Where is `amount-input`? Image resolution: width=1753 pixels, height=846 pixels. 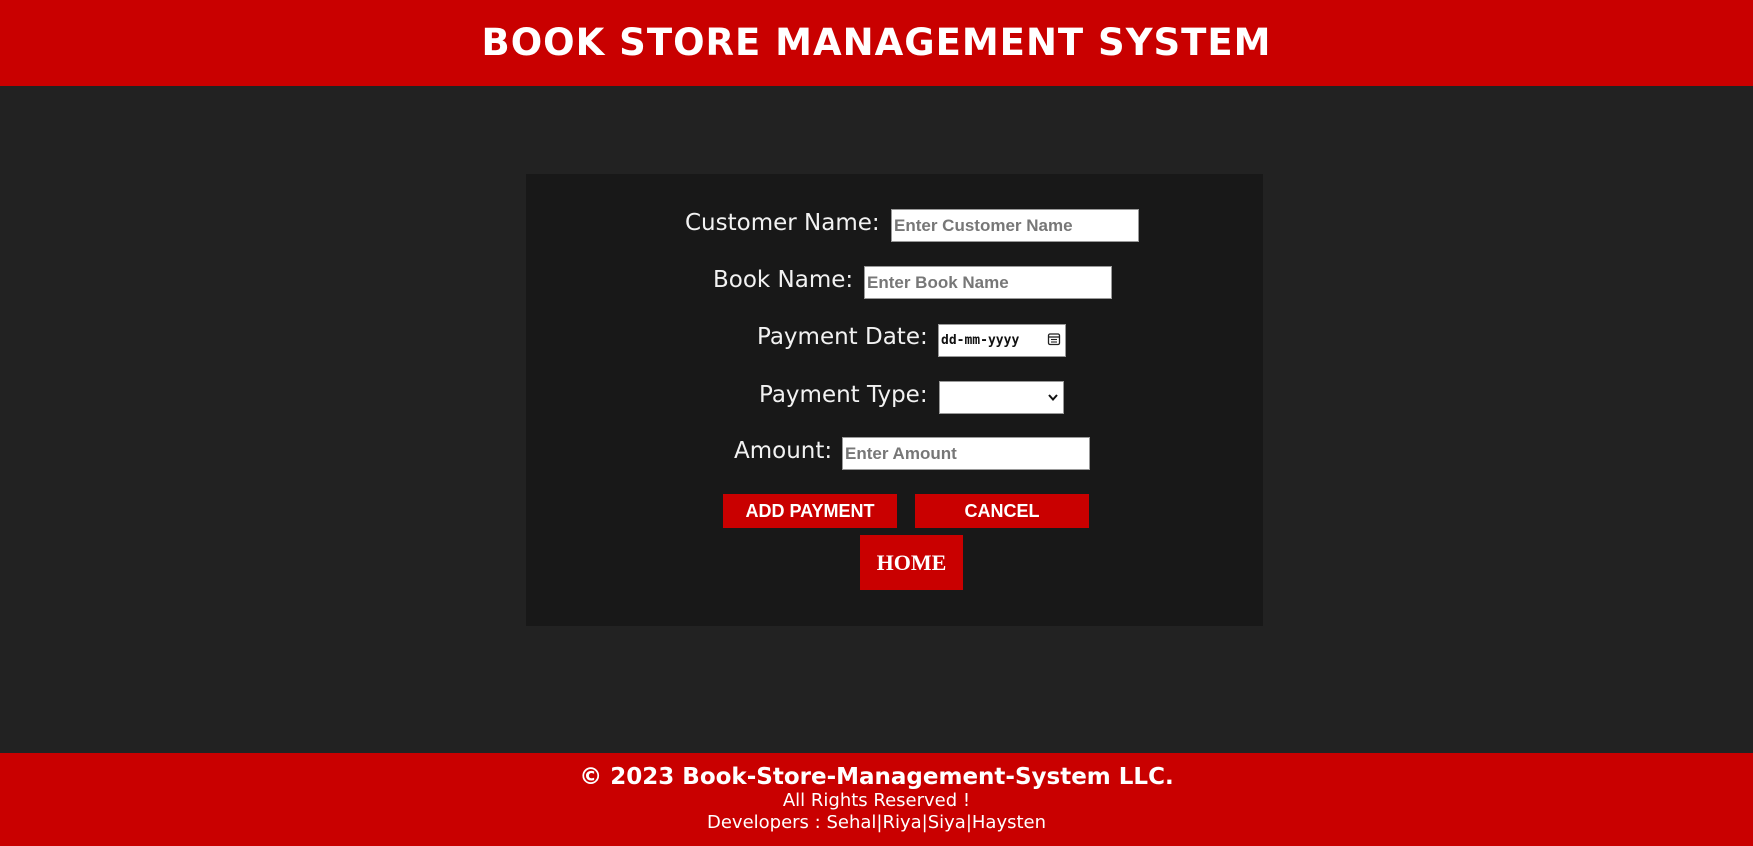
amount-input is located at coordinates (966, 453).